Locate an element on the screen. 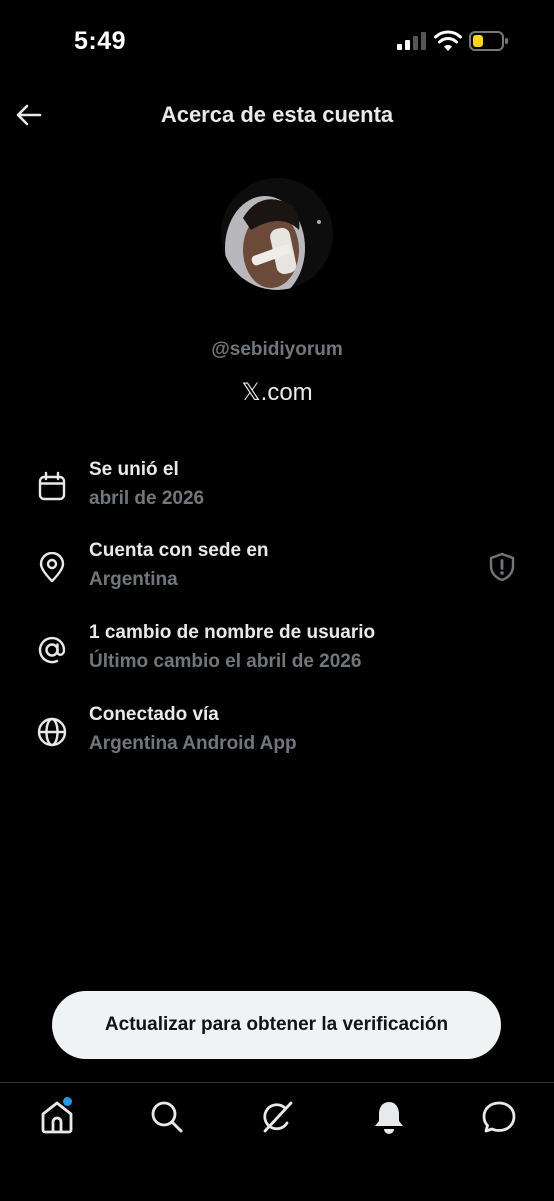 This screenshot has width=554, height=1201. location-pin-icon is located at coordinates (52, 567).